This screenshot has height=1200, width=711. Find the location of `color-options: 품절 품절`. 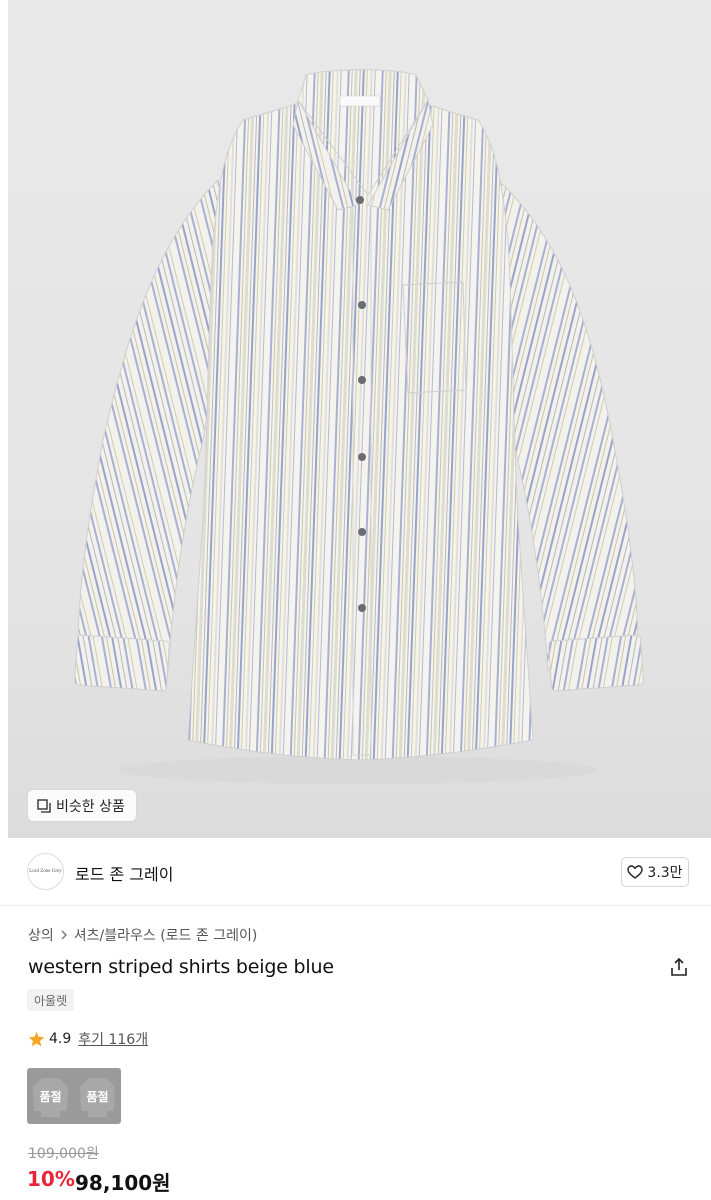

color-options: 품절 품절 is located at coordinates (74, 1096).